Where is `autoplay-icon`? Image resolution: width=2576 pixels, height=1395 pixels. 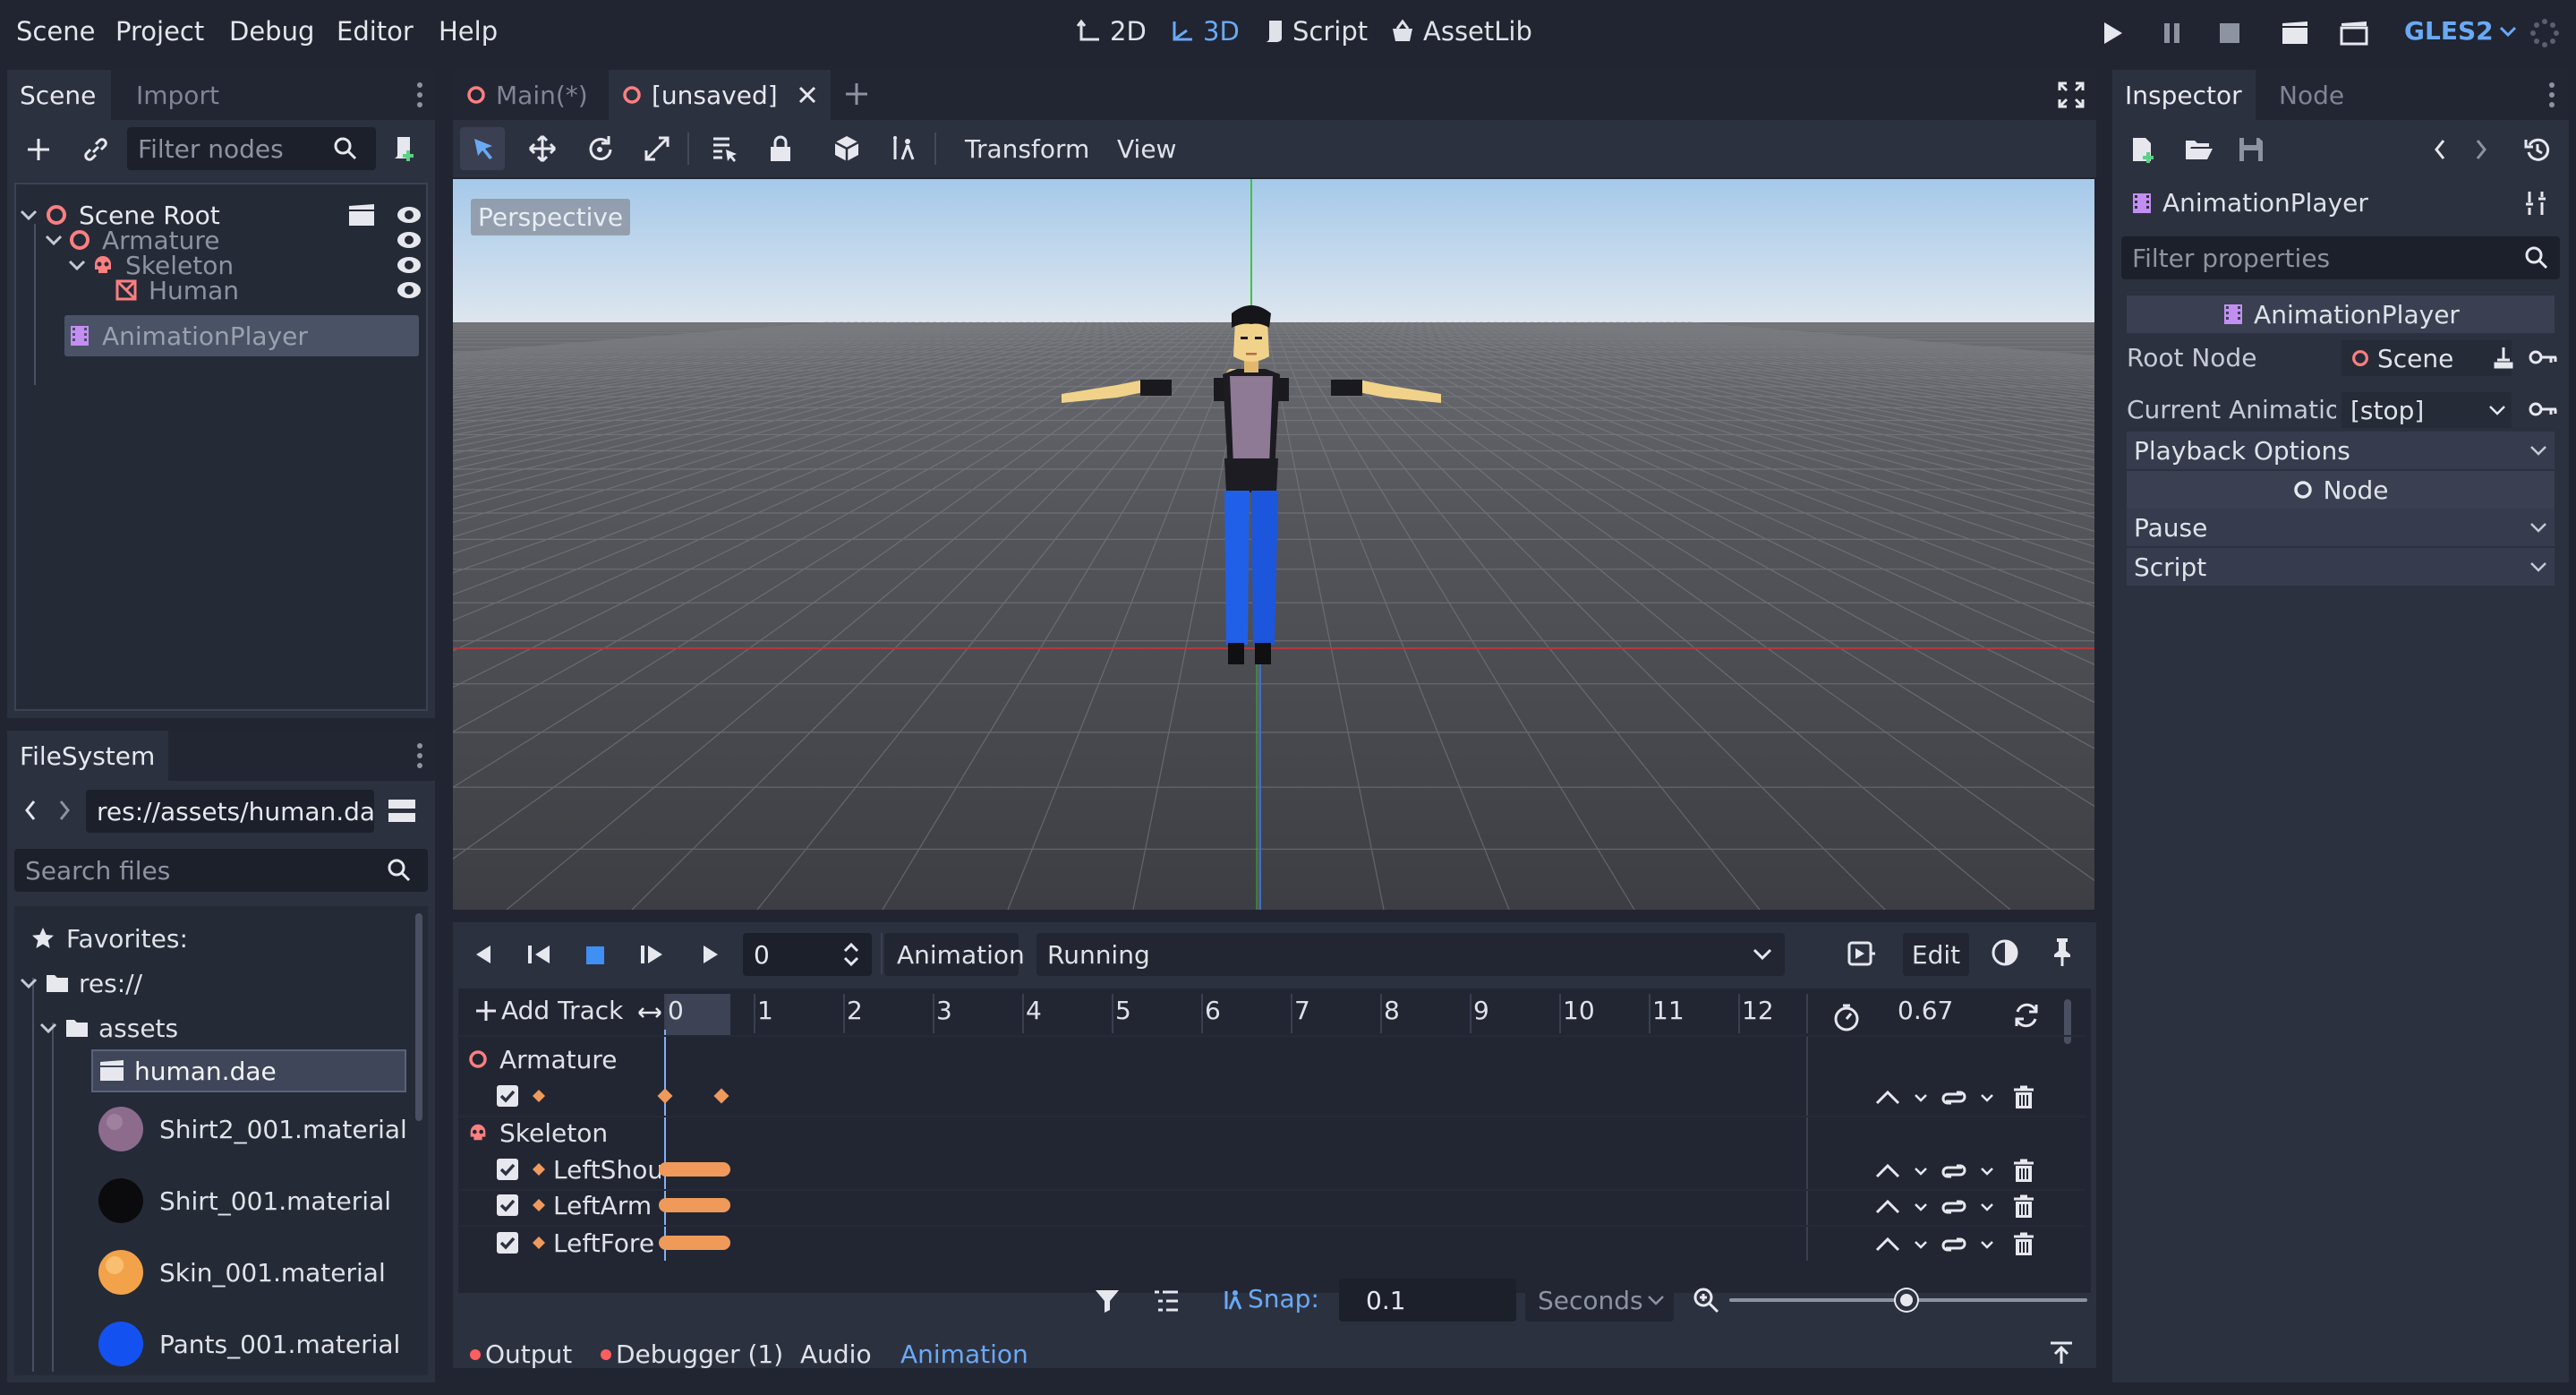
autoplay-icon is located at coordinates (1861, 953).